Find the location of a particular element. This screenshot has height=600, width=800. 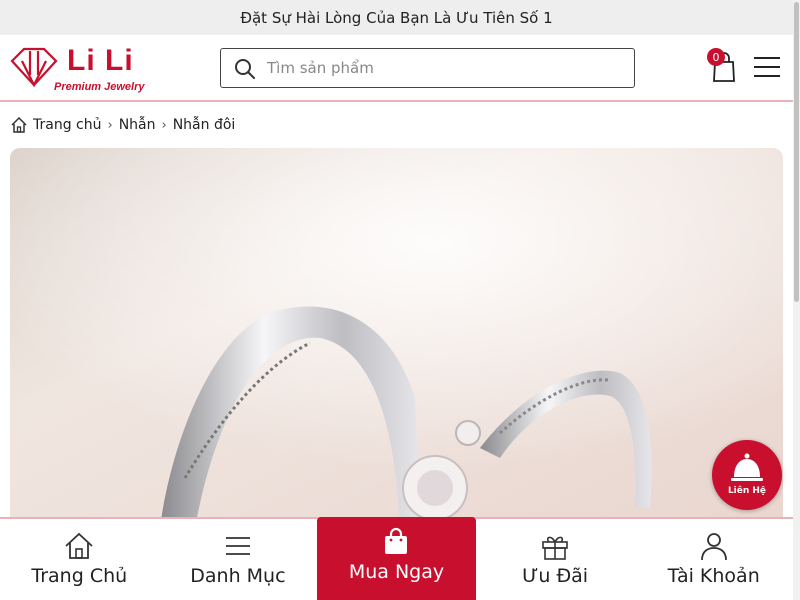

nav-offers-label: Ưu Đãi is located at coordinates (555, 576).